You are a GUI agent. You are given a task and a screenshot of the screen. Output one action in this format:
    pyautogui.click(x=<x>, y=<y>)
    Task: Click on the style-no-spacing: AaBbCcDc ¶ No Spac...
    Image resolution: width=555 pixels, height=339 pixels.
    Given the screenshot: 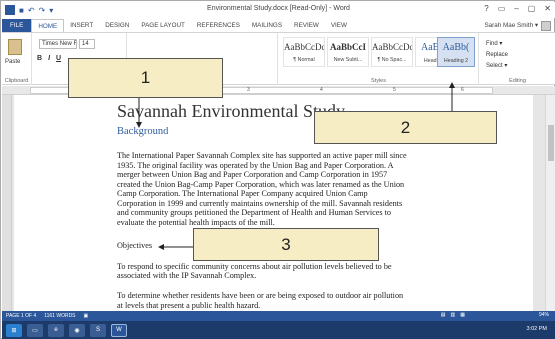 What is the action you would take?
    pyautogui.click(x=392, y=52)
    